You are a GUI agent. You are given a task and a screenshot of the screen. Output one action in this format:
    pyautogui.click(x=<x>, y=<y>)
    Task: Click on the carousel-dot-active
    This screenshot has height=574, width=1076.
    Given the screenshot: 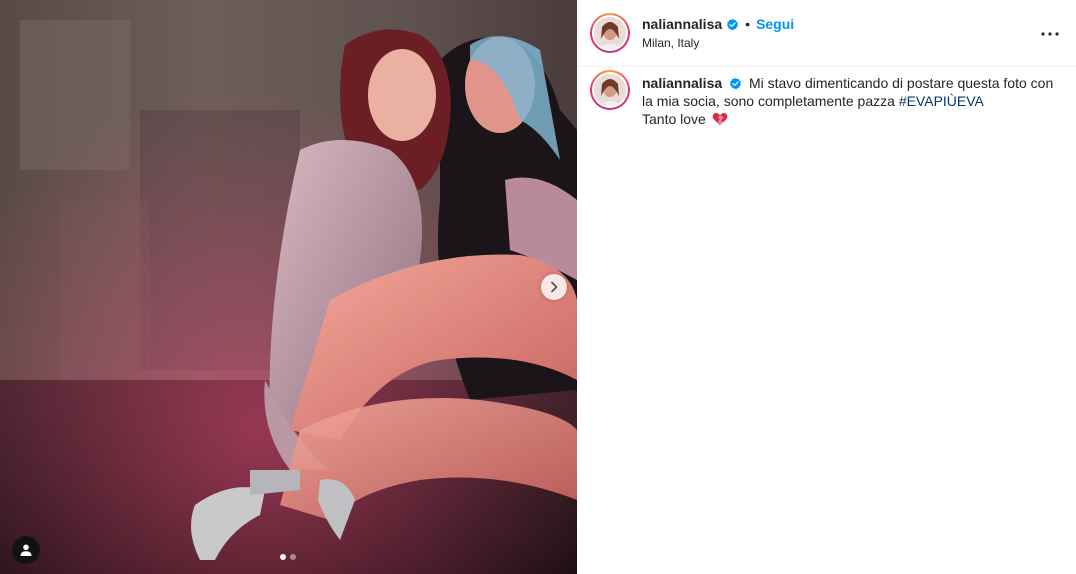 What is the action you would take?
    pyautogui.click(x=283, y=557)
    